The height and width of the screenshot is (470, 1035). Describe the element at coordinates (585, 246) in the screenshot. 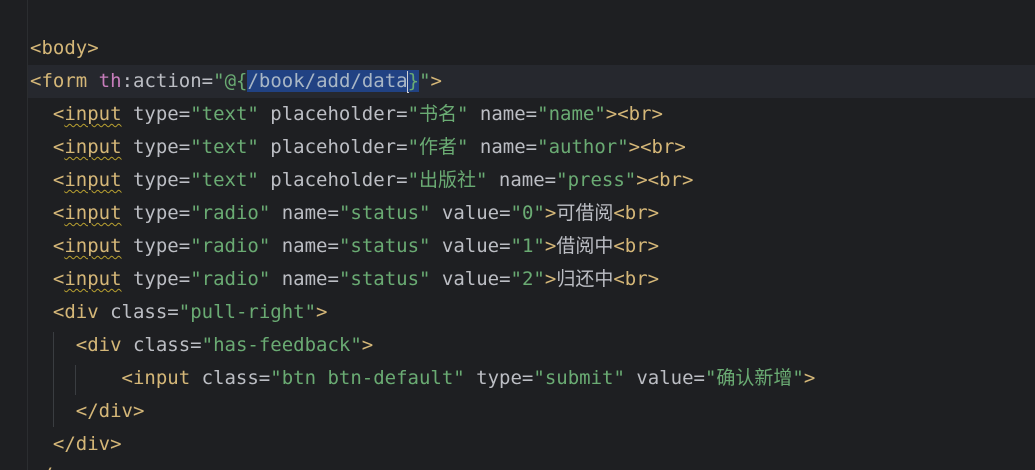

I see `text-content: 借阅中` at that location.